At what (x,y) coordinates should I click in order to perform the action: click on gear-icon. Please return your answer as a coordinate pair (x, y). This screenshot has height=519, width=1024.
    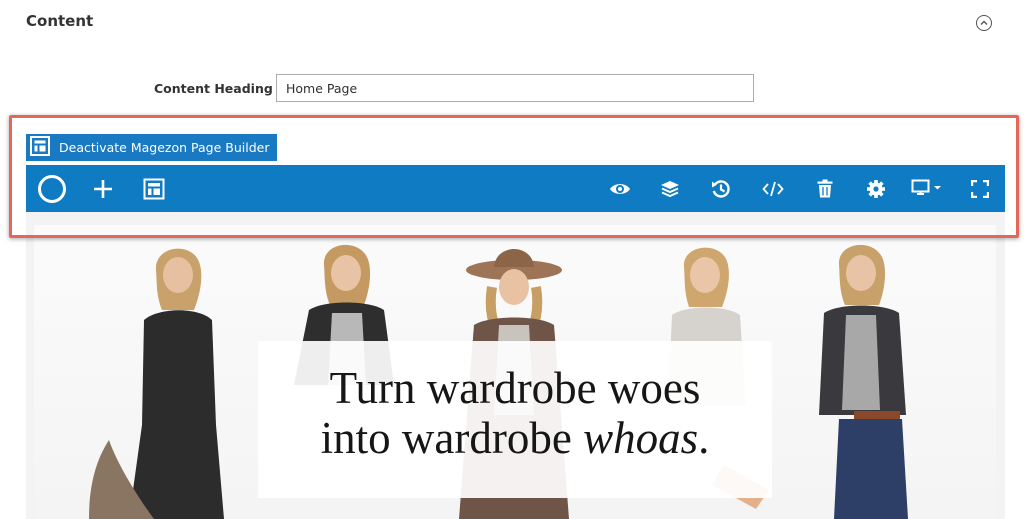
    Looking at the image, I should click on (876, 188).